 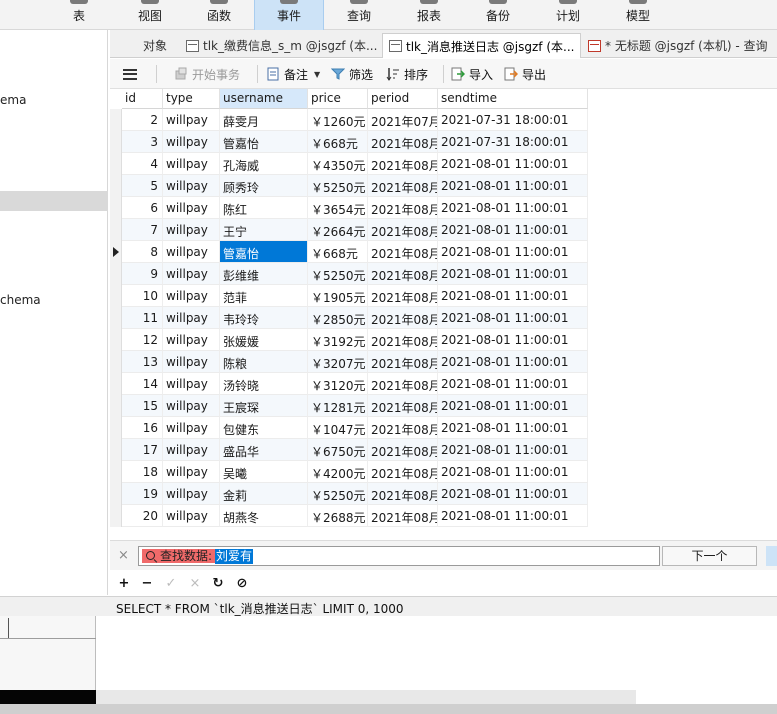 What do you see at coordinates (498, 15) in the screenshot?
I see `ribbon-button: 备份` at bounding box center [498, 15].